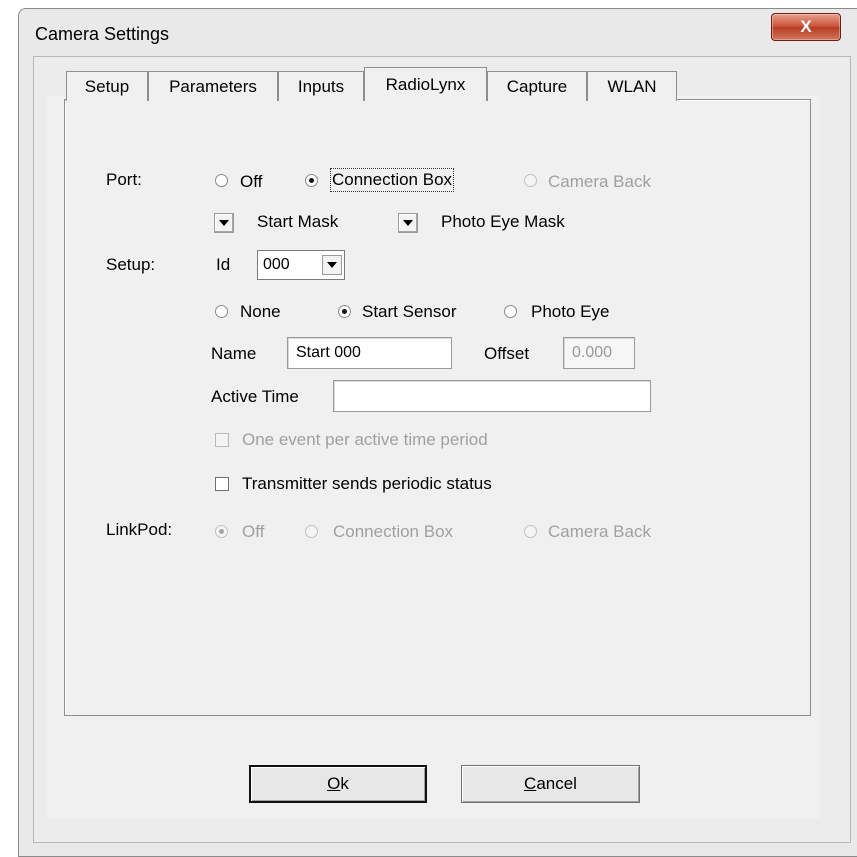 This screenshot has width=857, height=857. I want to click on tab-parameters: Parameters, so click(213, 86).